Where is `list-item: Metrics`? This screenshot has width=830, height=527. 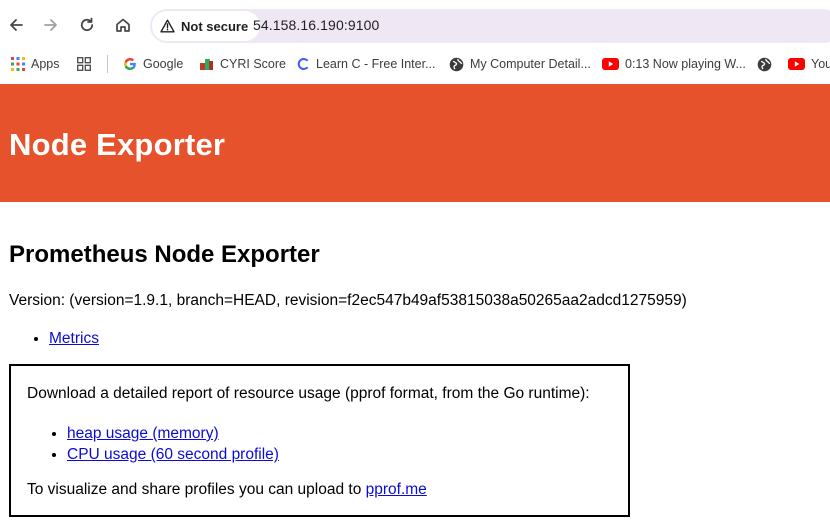
list-item: Metrics is located at coordinates (74, 339).